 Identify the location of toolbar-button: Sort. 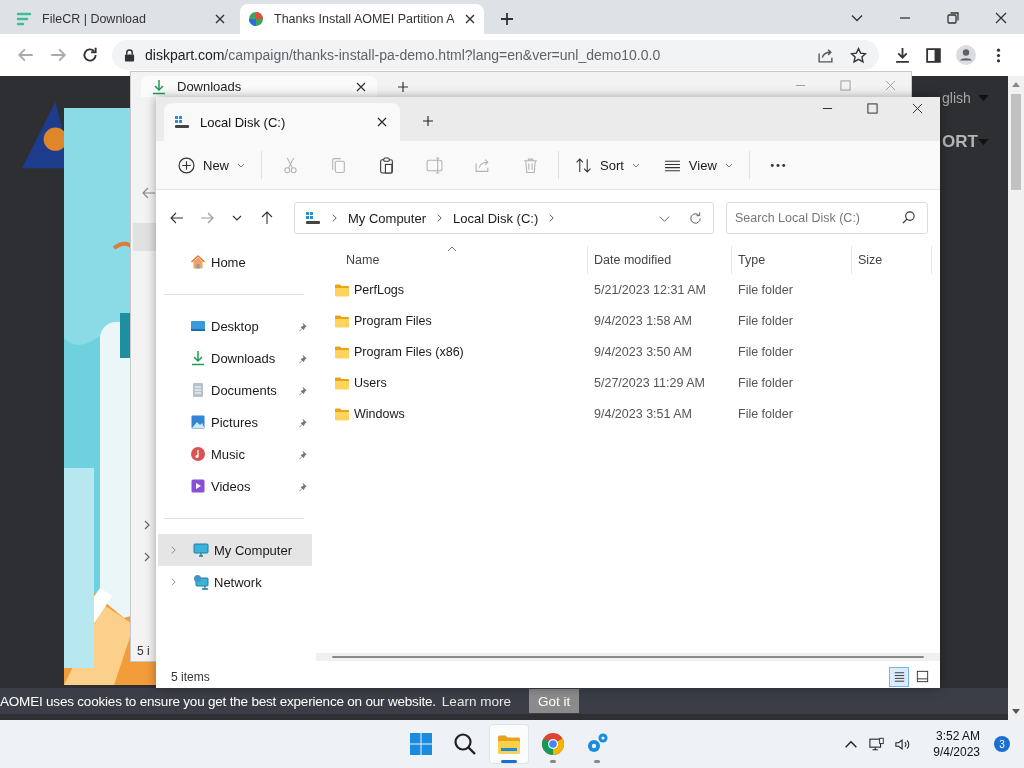
(607, 165).